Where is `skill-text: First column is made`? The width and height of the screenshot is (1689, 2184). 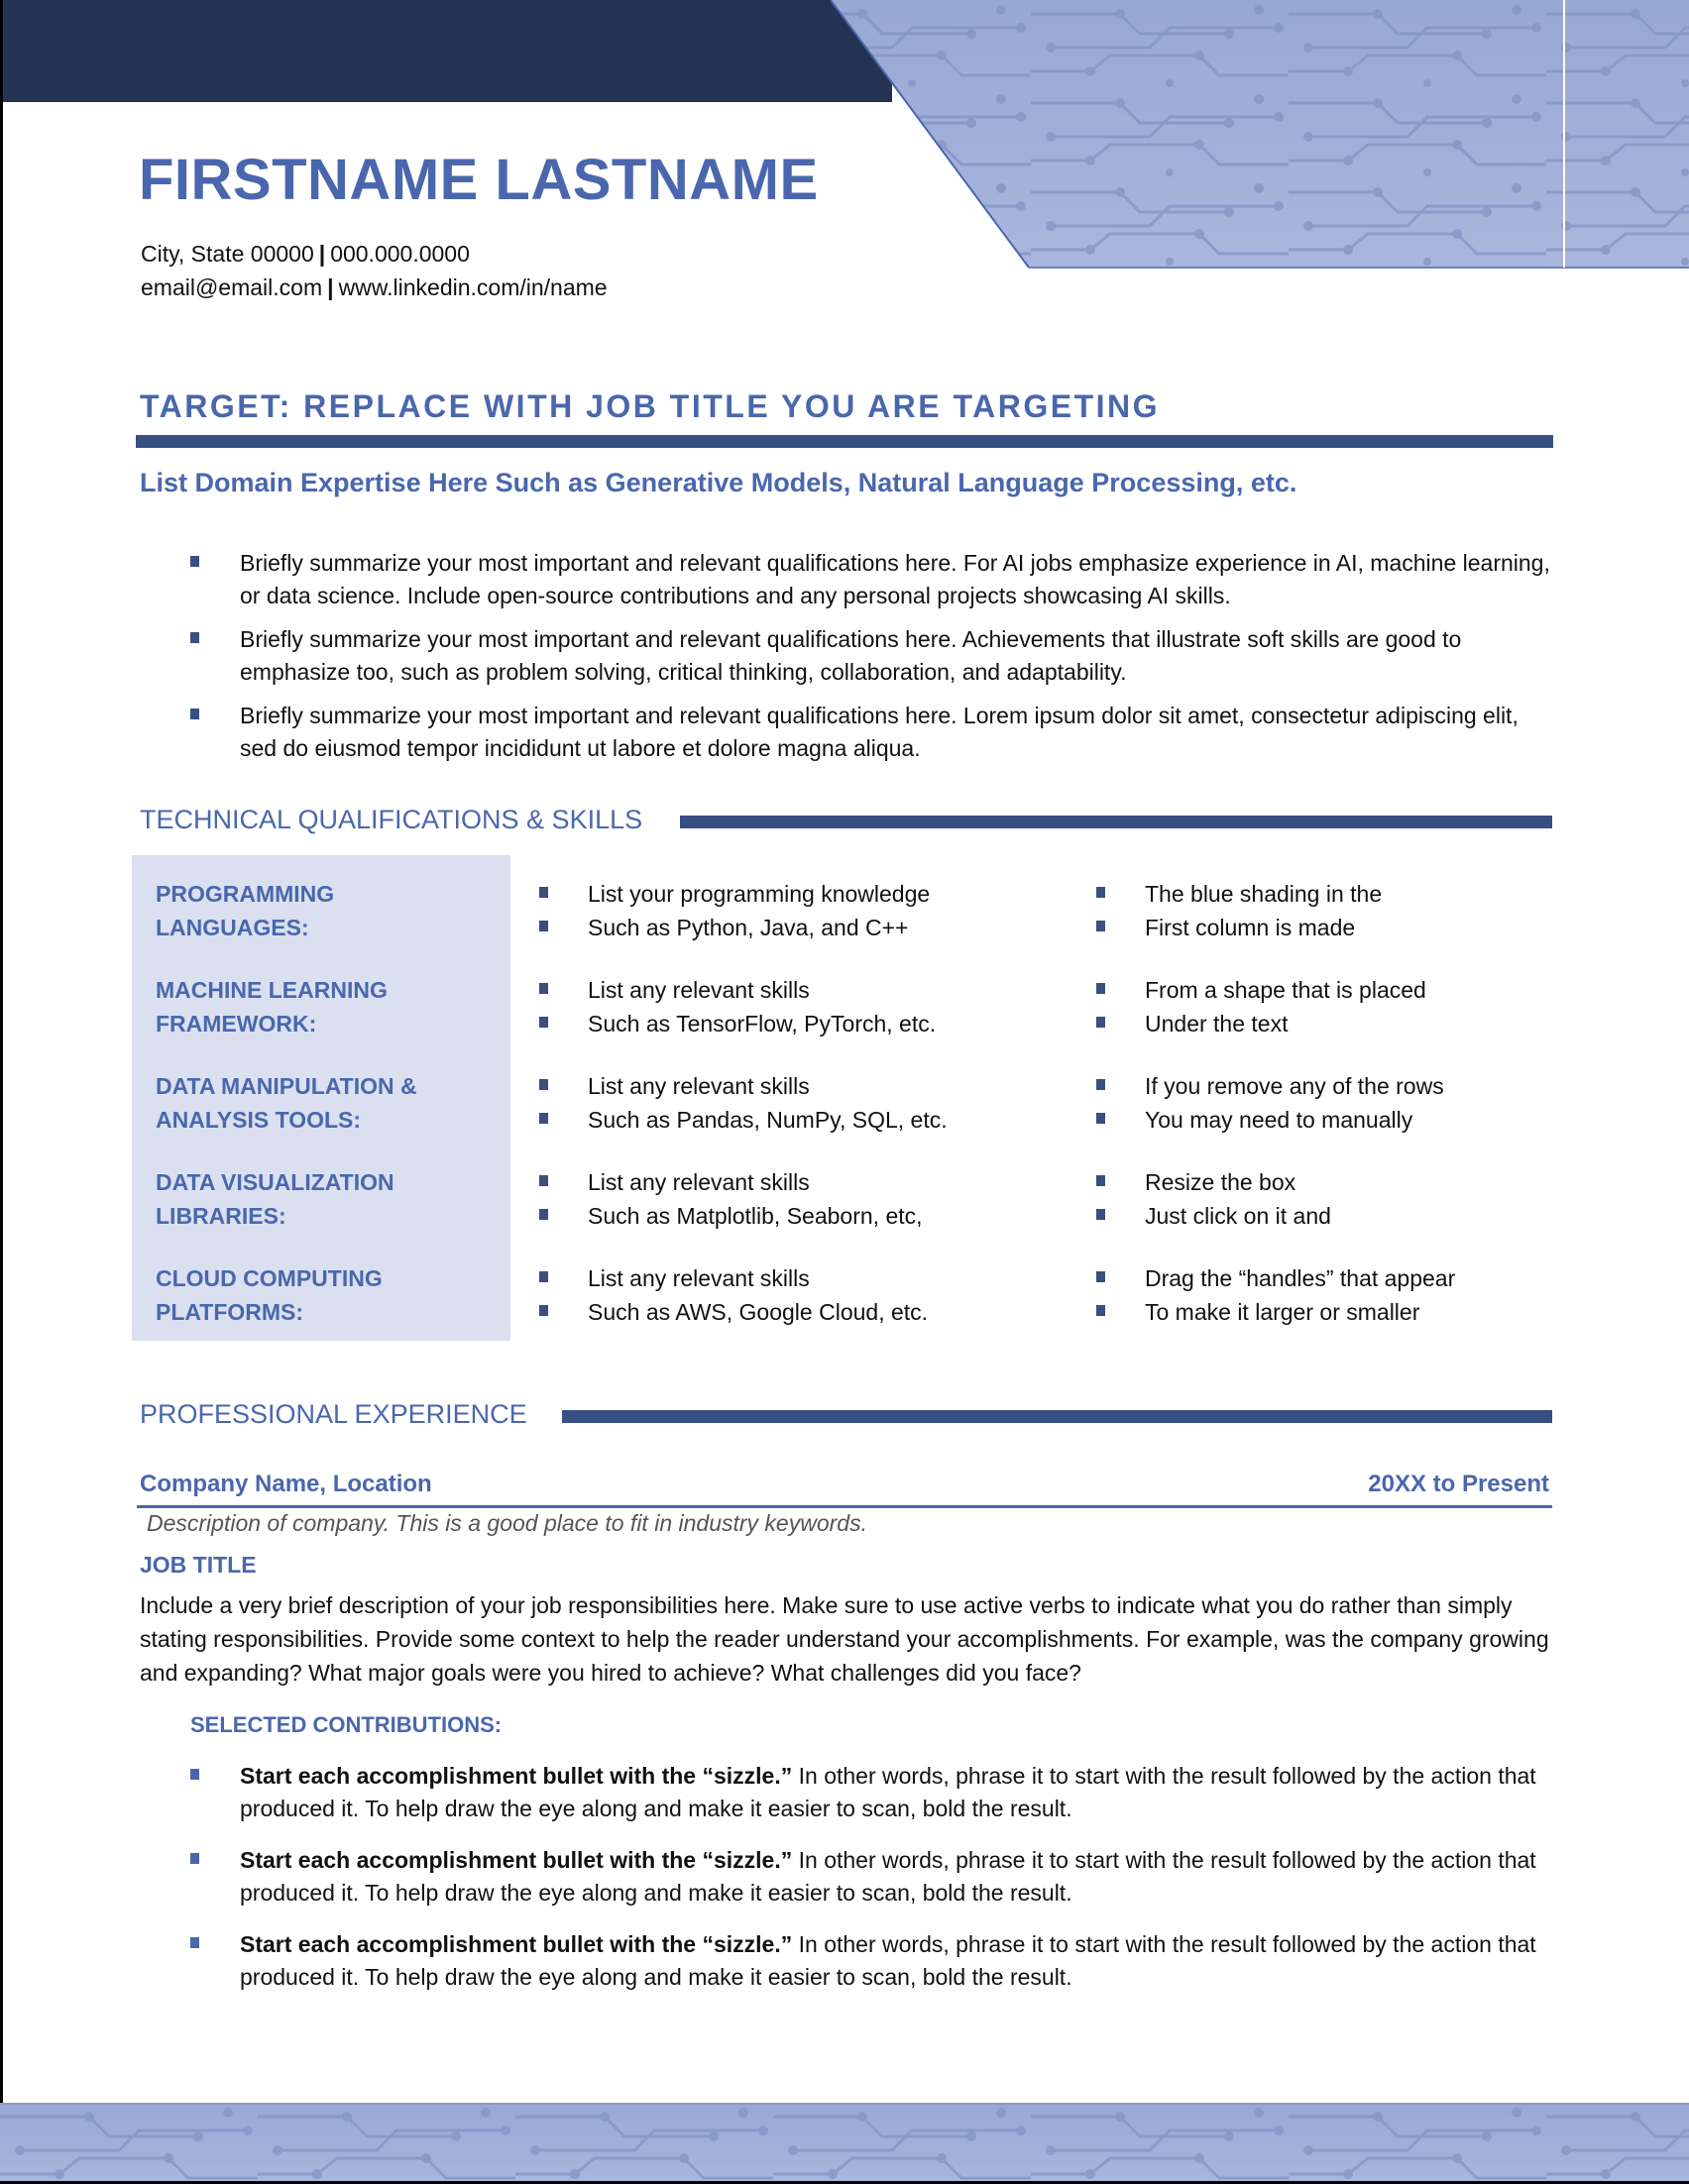 skill-text: First column is made is located at coordinates (1250, 927).